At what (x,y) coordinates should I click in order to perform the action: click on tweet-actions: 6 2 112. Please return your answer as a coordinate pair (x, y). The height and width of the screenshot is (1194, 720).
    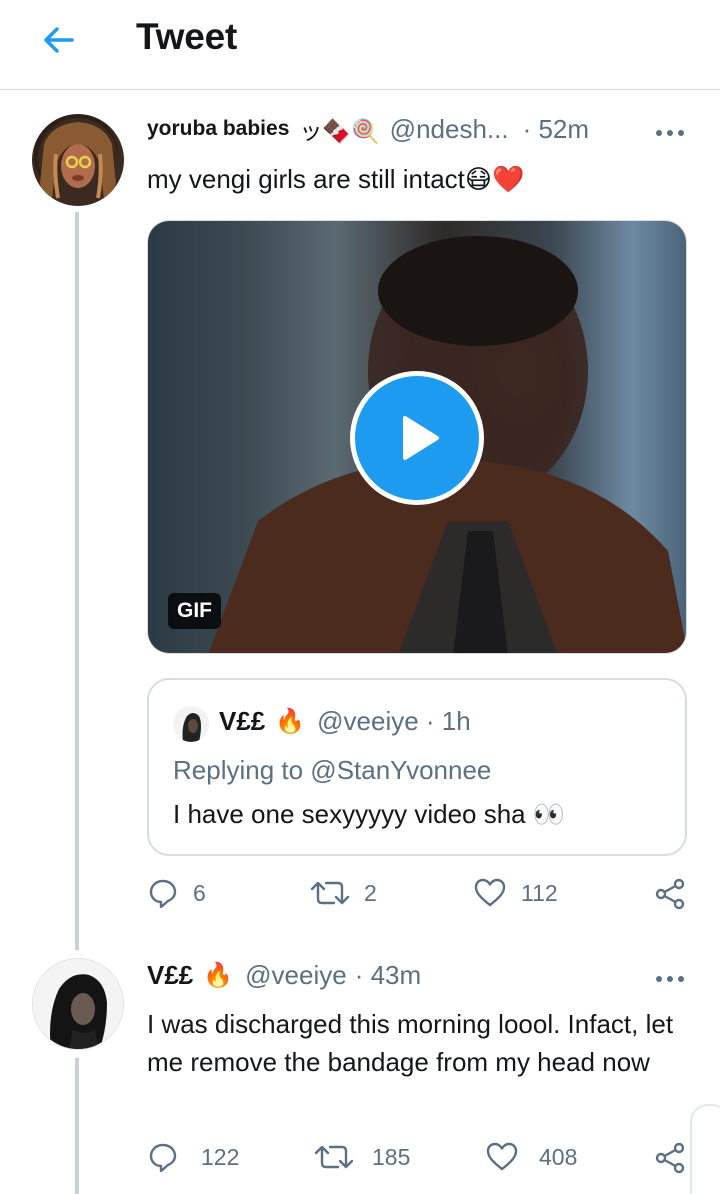
    Looking at the image, I should click on (417, 897).